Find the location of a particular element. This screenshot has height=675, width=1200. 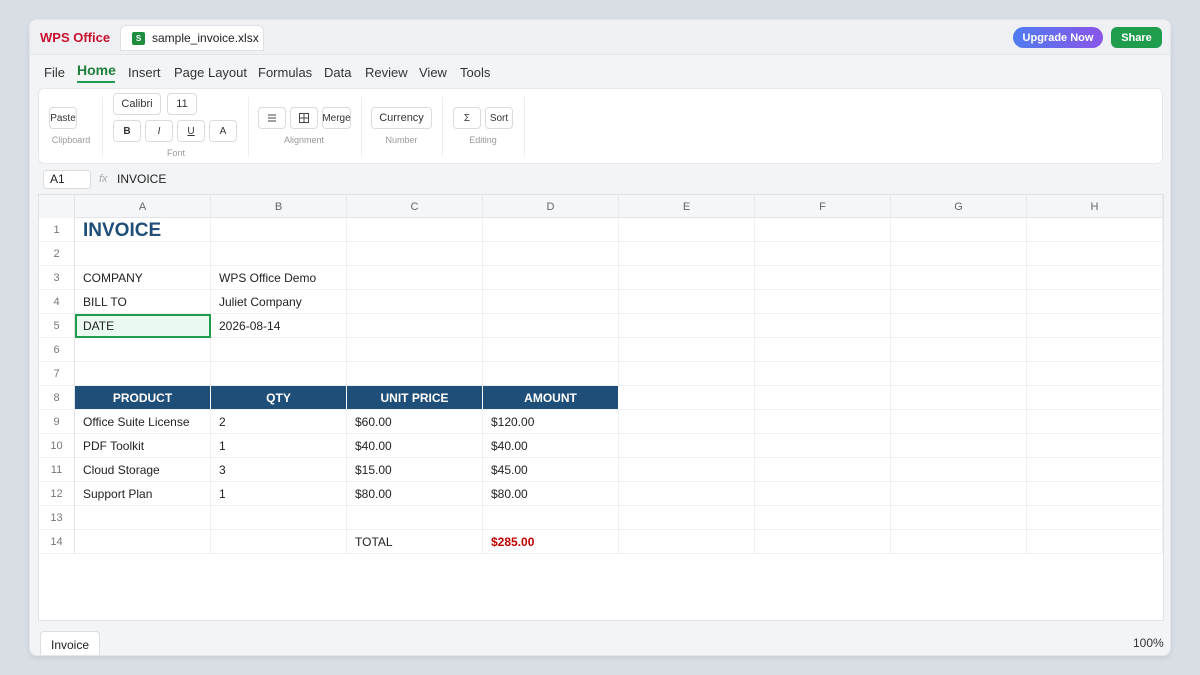

menu-tools: Tools is located at coordinates (475, 72).